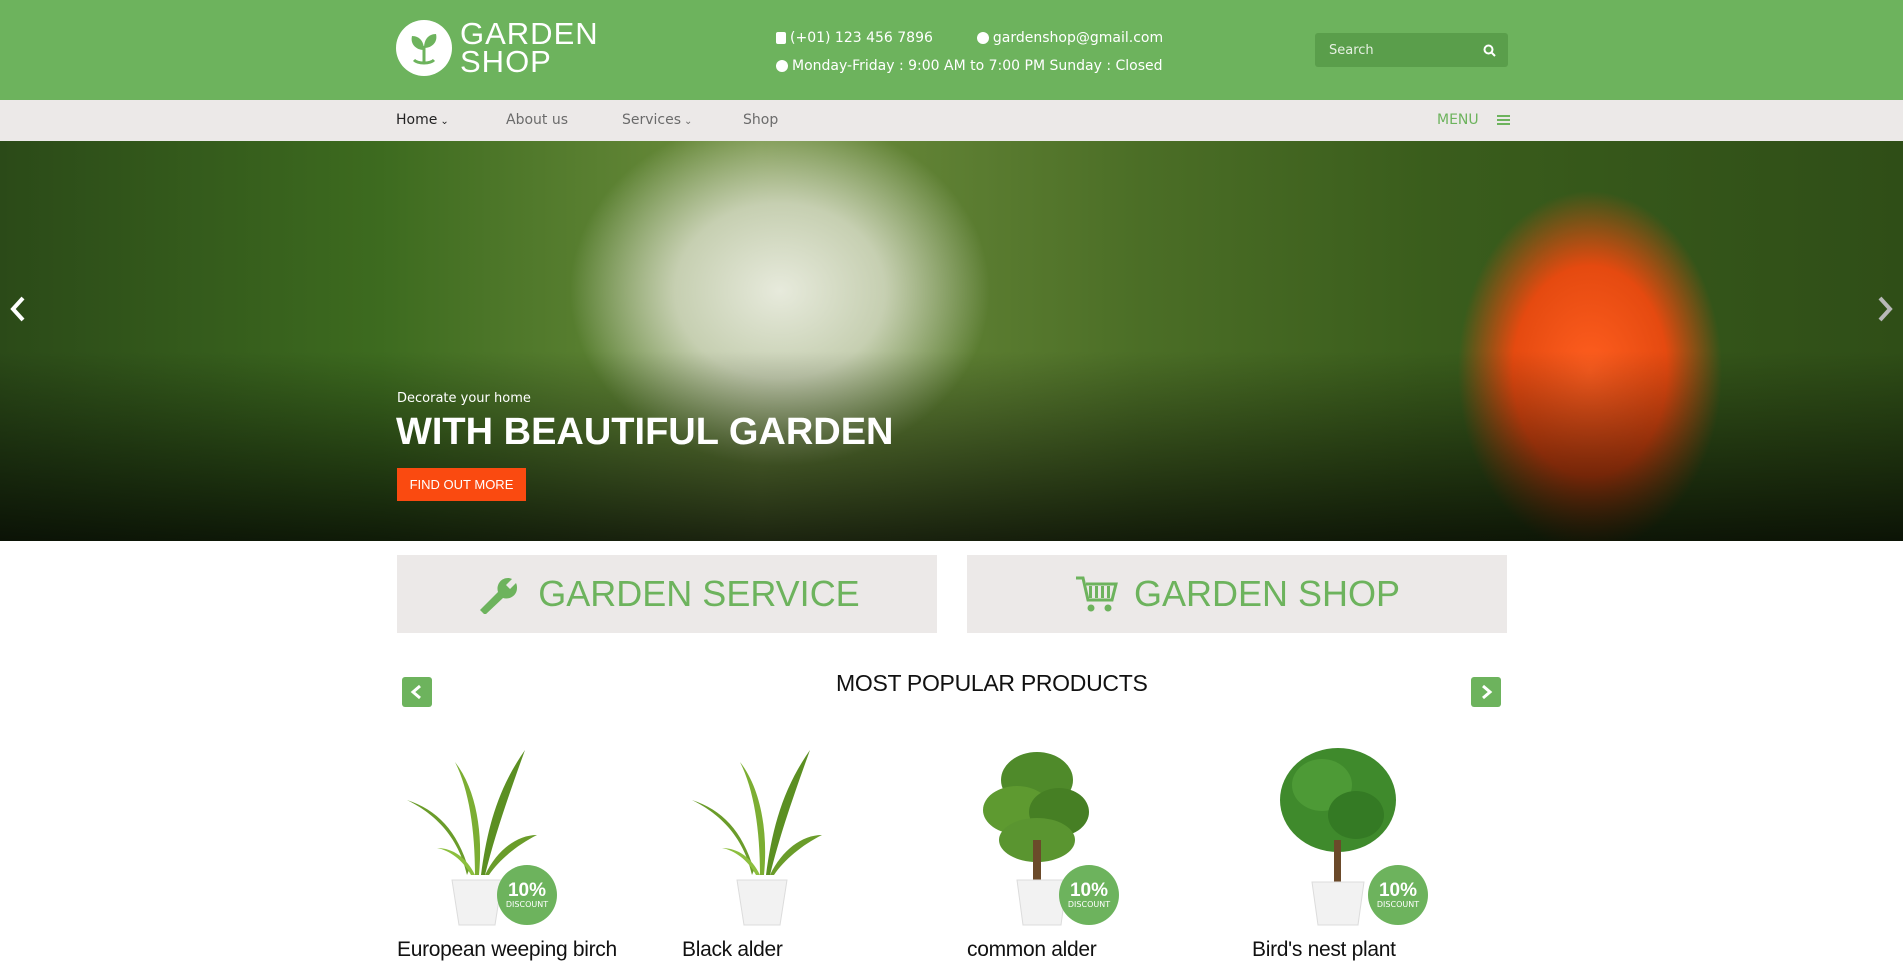 This screenshot has height=966, width=1903. What do you see at coordinates (1503, 120) in the screenshot?
I see `hamburger-icon` at bounding box center [1503, 120].